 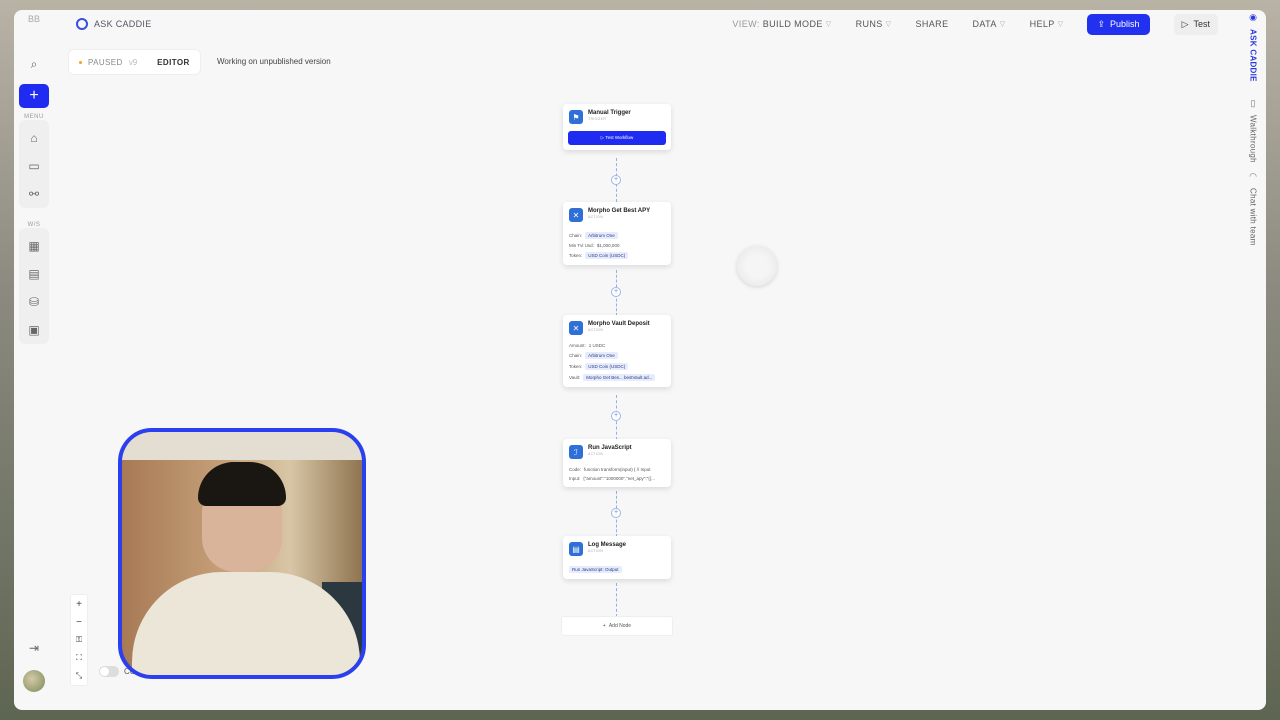 I want to click on webcam-person-hair, so click(x=242, y=484).